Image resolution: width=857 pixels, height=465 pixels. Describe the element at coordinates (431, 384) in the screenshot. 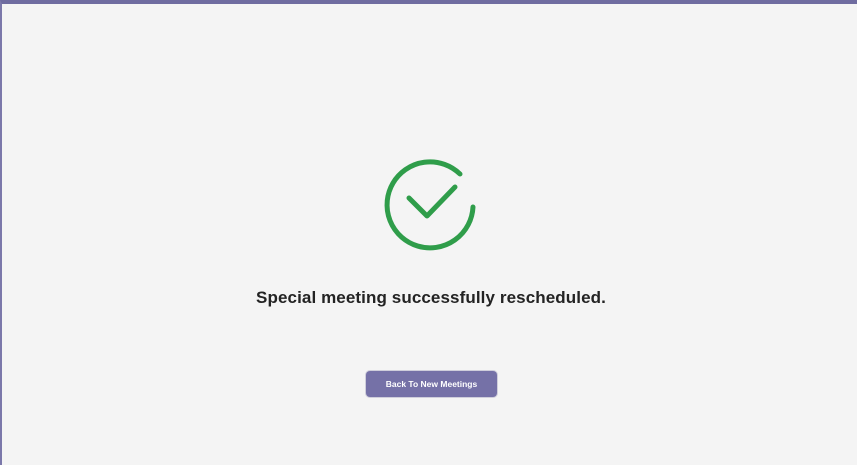

I see `back-to-new-meetings-button: Back To New Meetings` at that location.